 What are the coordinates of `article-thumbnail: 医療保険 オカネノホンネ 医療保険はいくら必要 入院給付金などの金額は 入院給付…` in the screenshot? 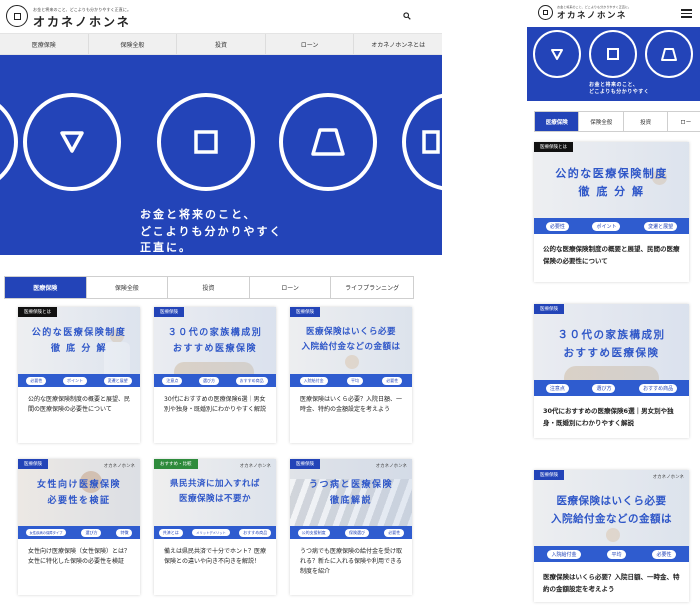 It's located at (611, 516).